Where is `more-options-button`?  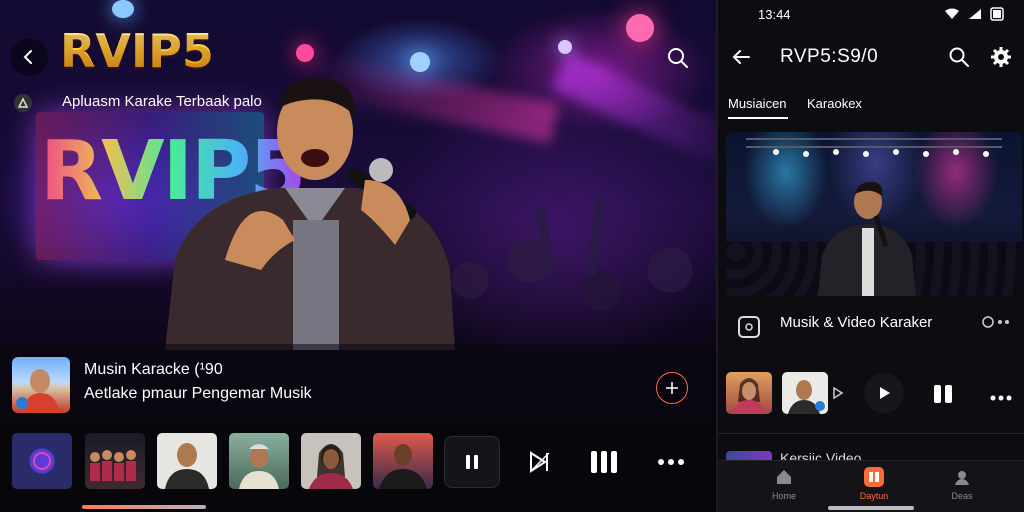 more-options-button is located at coordinates (1001, 398).